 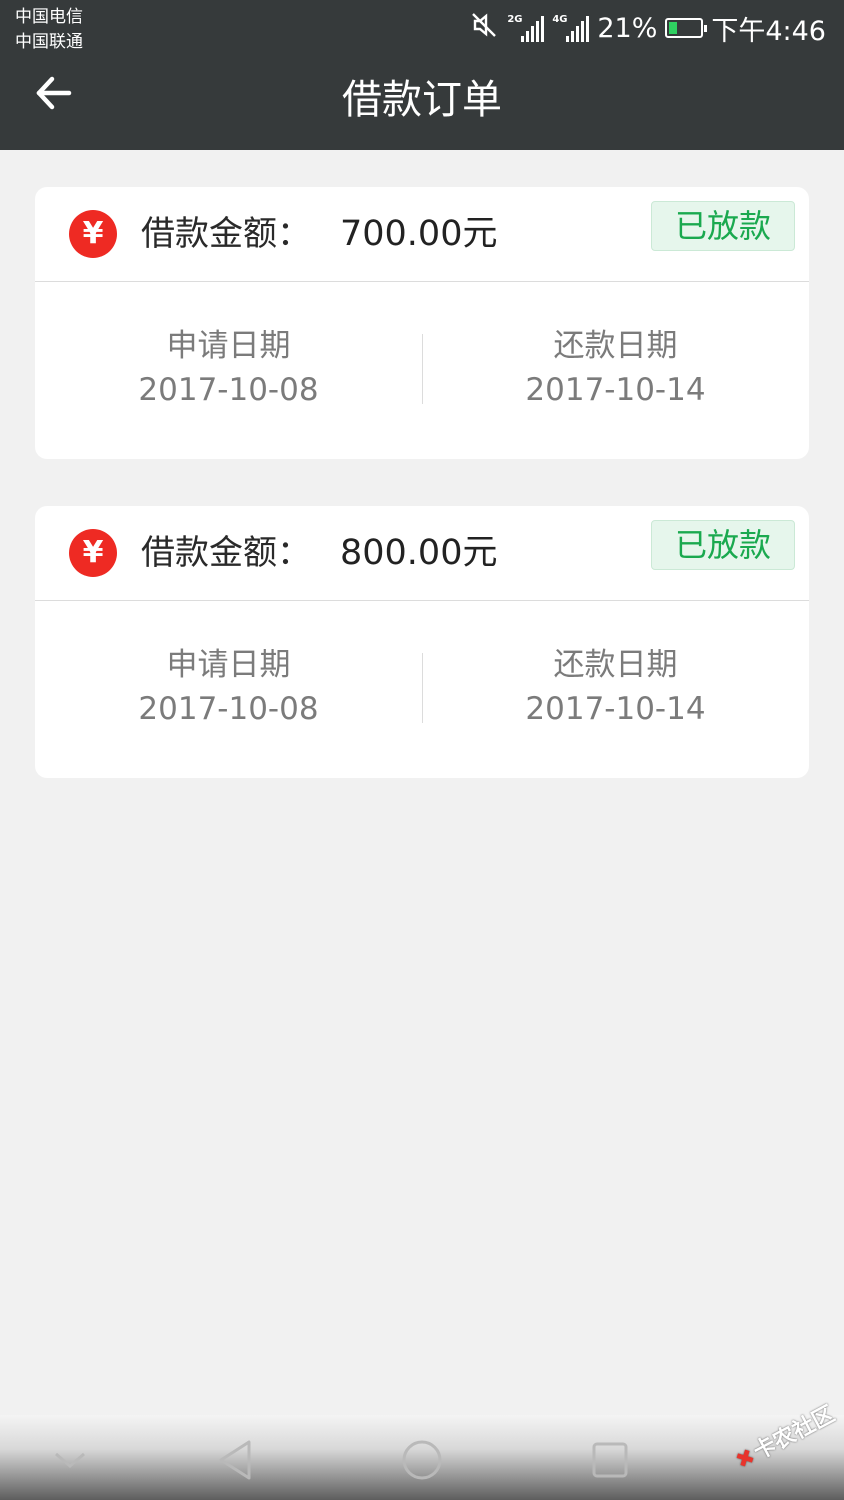 I want to click on order-card-header: ¥ 借款金额： 700.00元 已放款, so click(x=422, y=234).